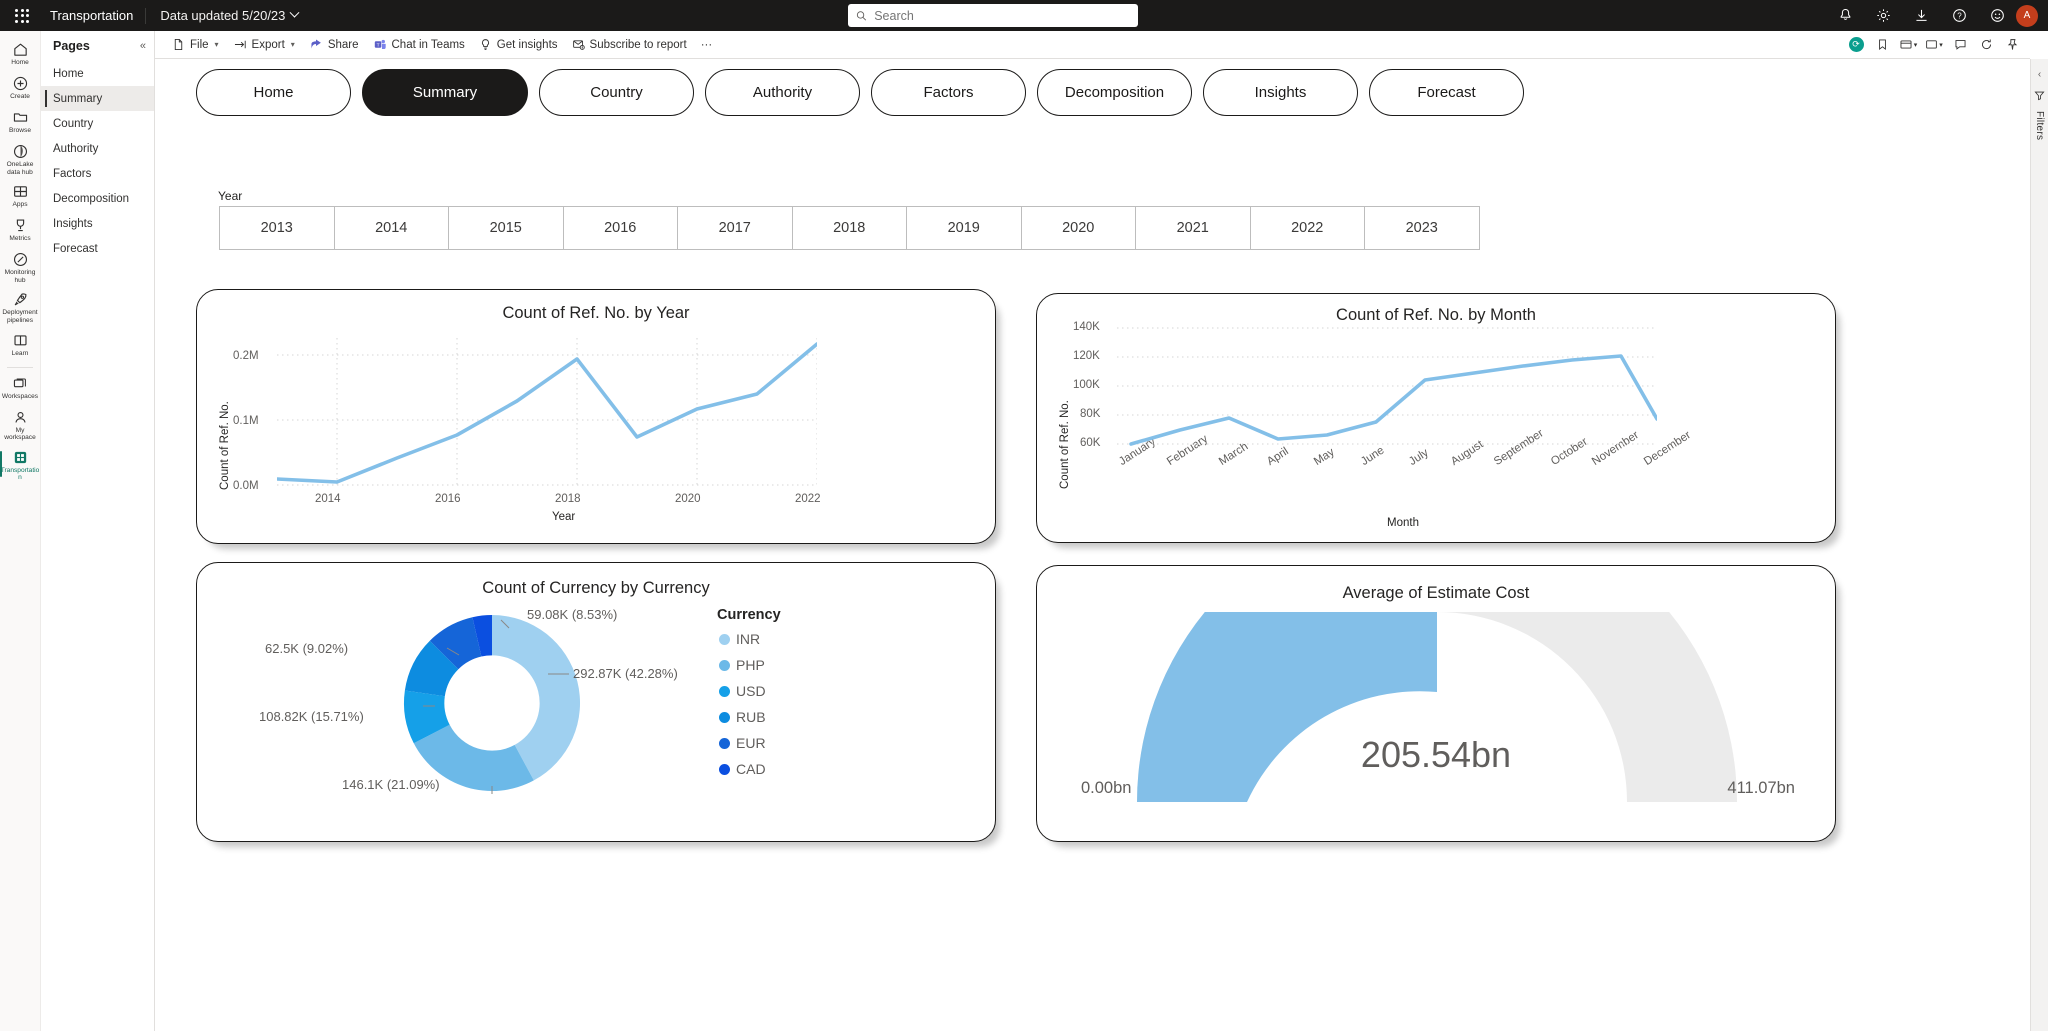 This screenshot has height=1031, width=2048. Describe the element at coordinates (518, 45) in the screenshot. I see `get-insights-button: Get insights` at that location.